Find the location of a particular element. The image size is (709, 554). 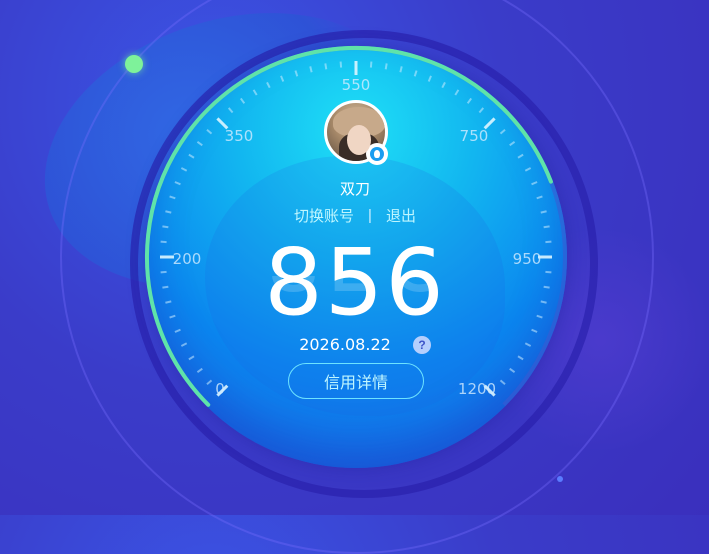

scale-label-550: 550 is located at coordinates (356, 85).